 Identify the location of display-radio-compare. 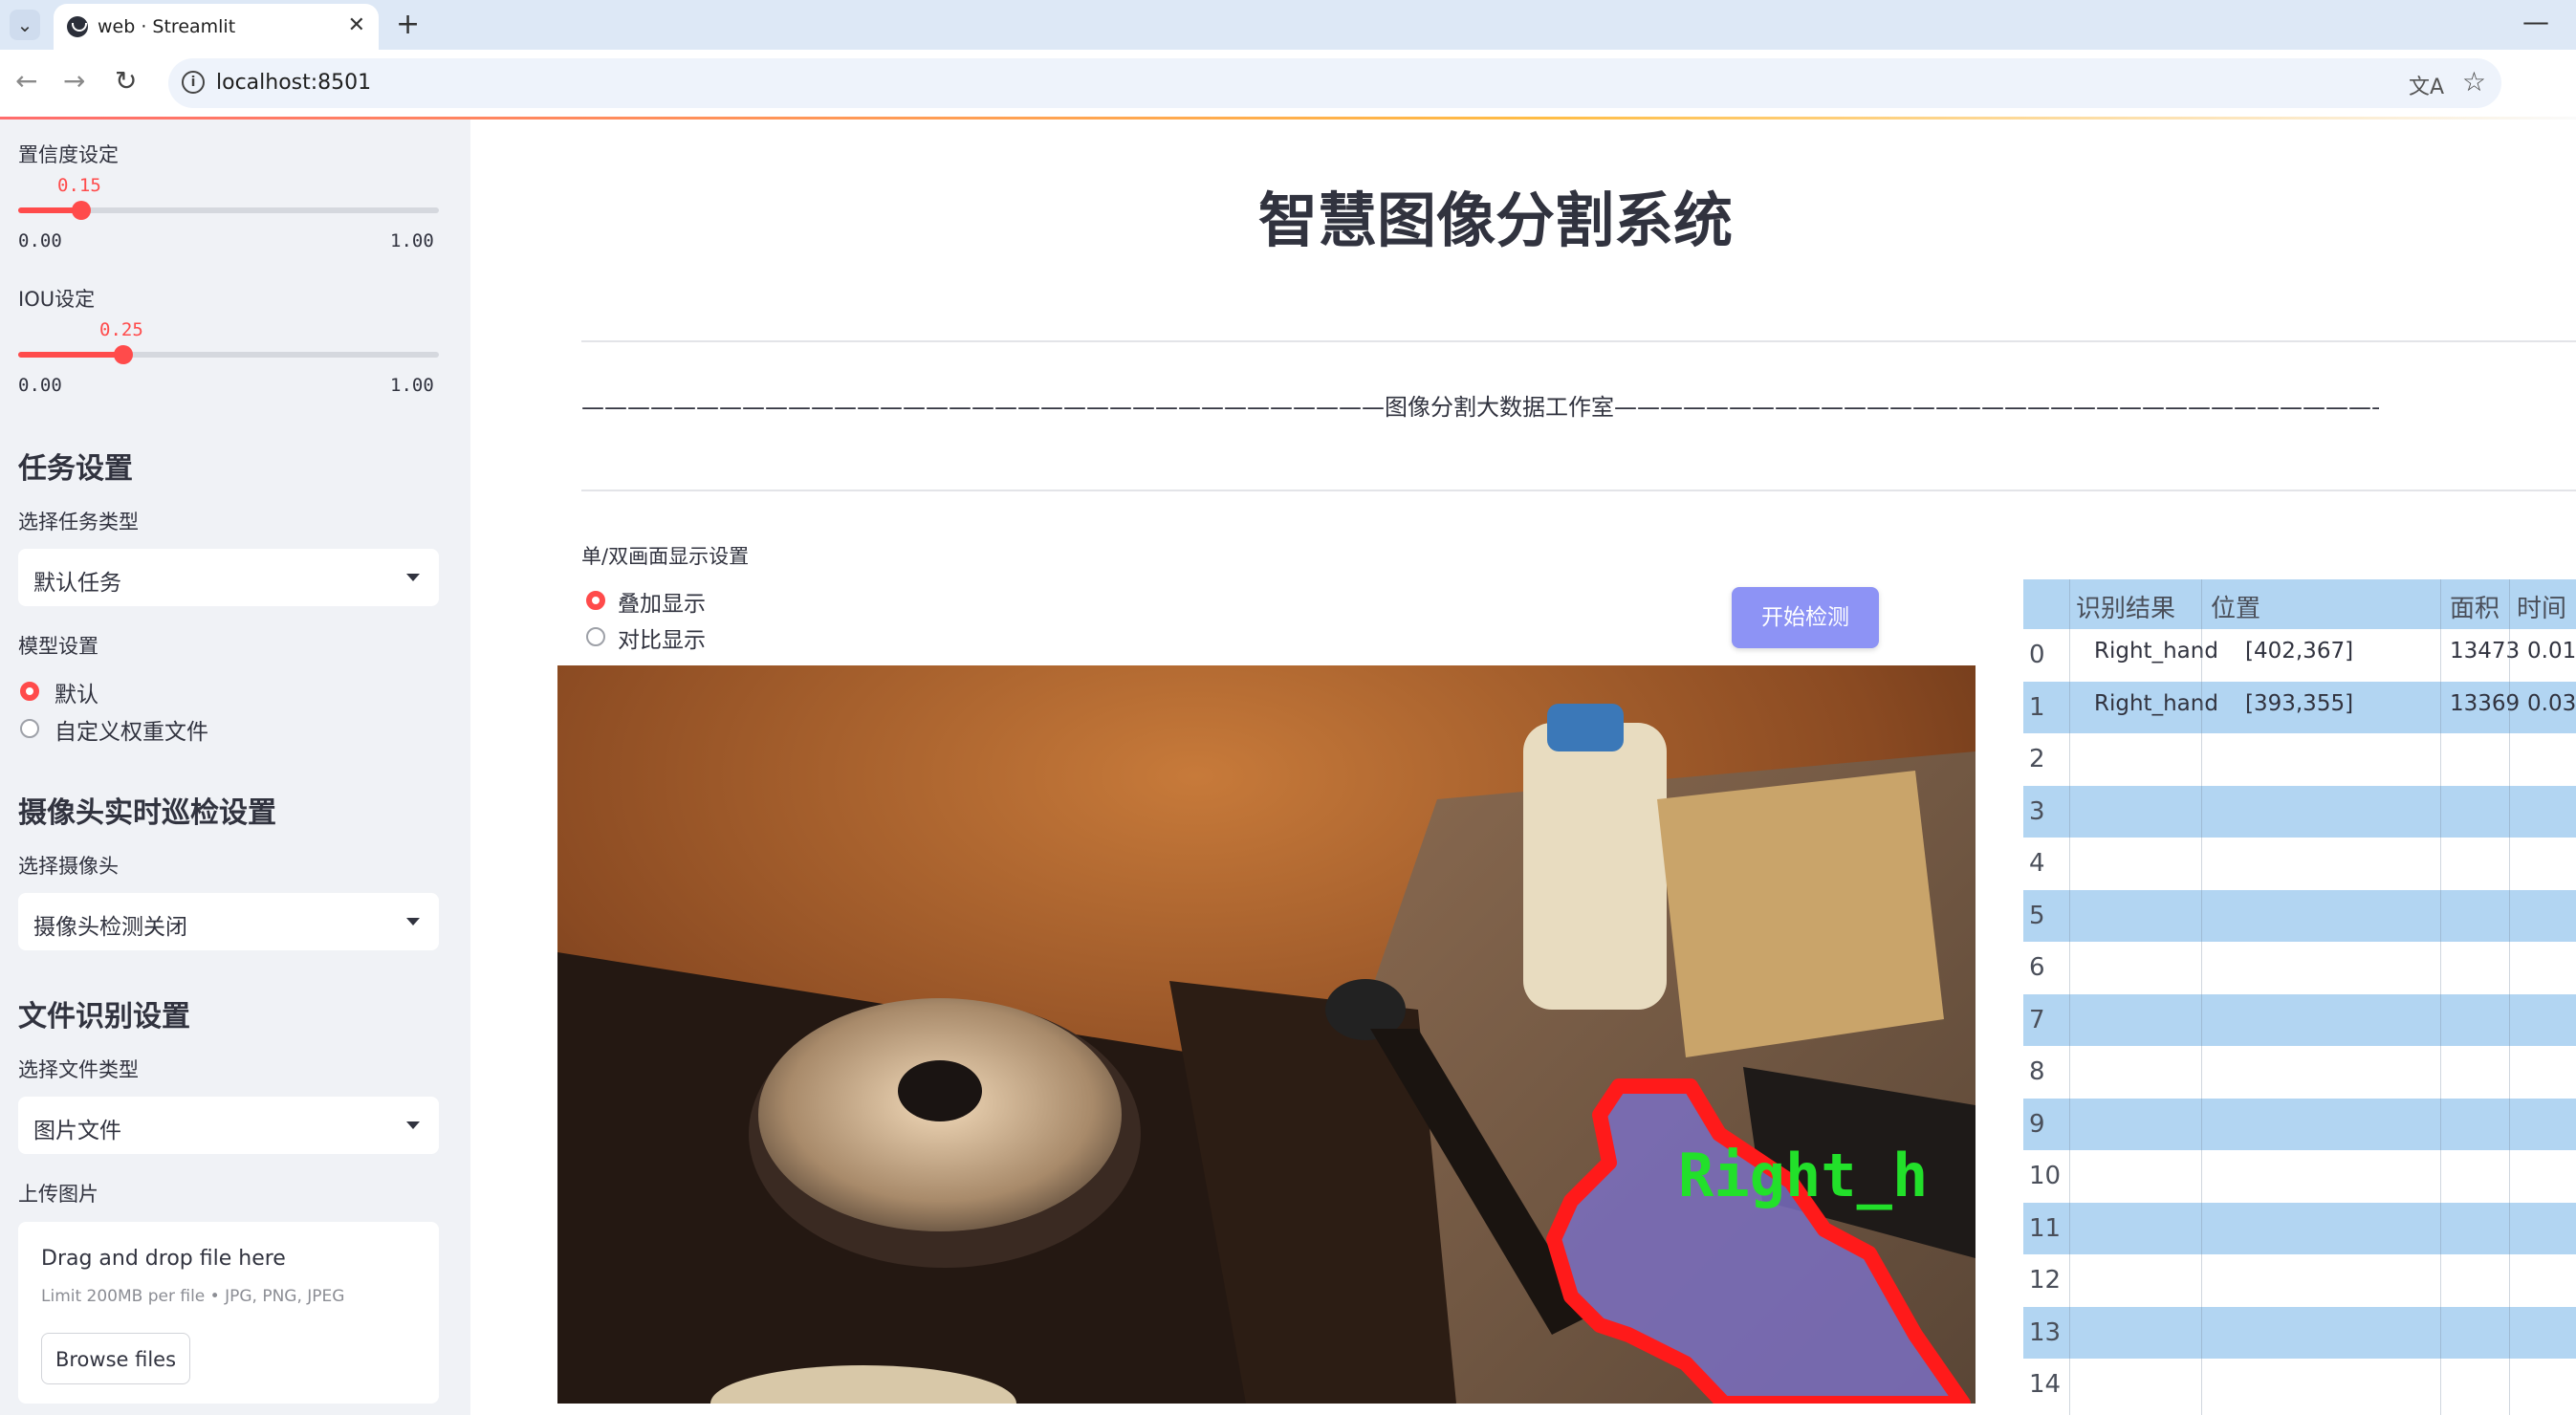
(595, 637).